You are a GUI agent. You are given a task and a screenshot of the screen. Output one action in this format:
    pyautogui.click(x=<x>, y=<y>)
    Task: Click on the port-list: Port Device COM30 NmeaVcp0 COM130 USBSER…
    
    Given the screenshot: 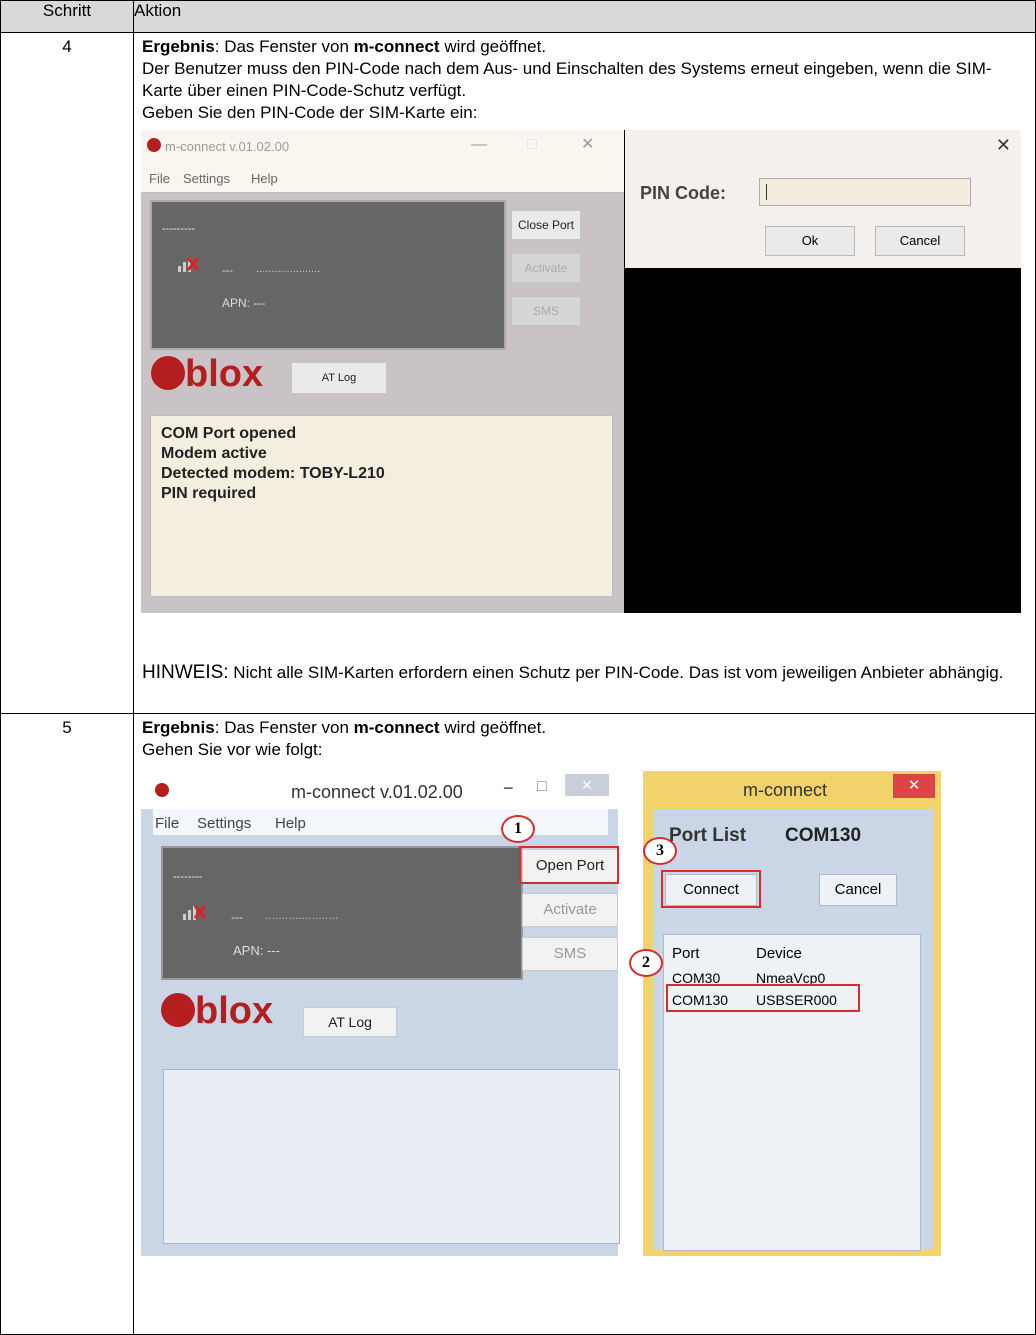 What is the action you would take?
    pyautogui.click(x=792, y=1092)
    